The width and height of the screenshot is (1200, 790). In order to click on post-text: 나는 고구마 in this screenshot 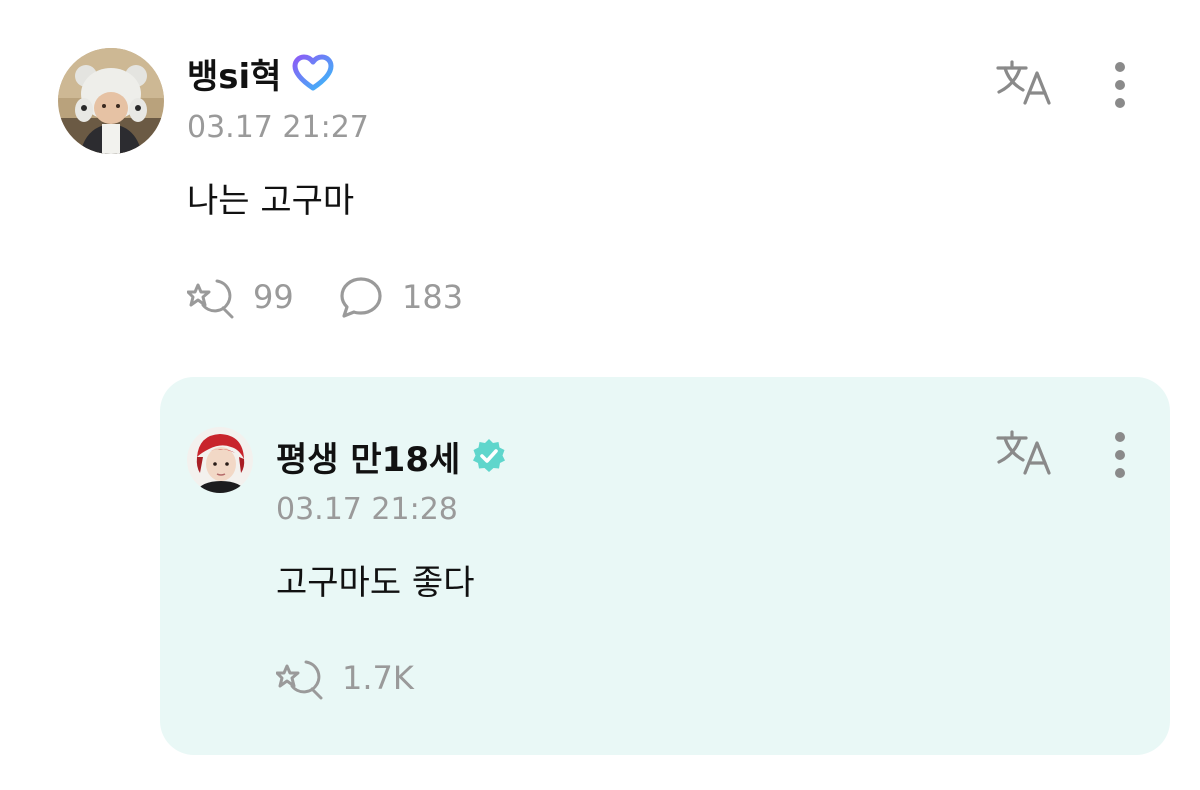, I will do `click(271, 201)`.